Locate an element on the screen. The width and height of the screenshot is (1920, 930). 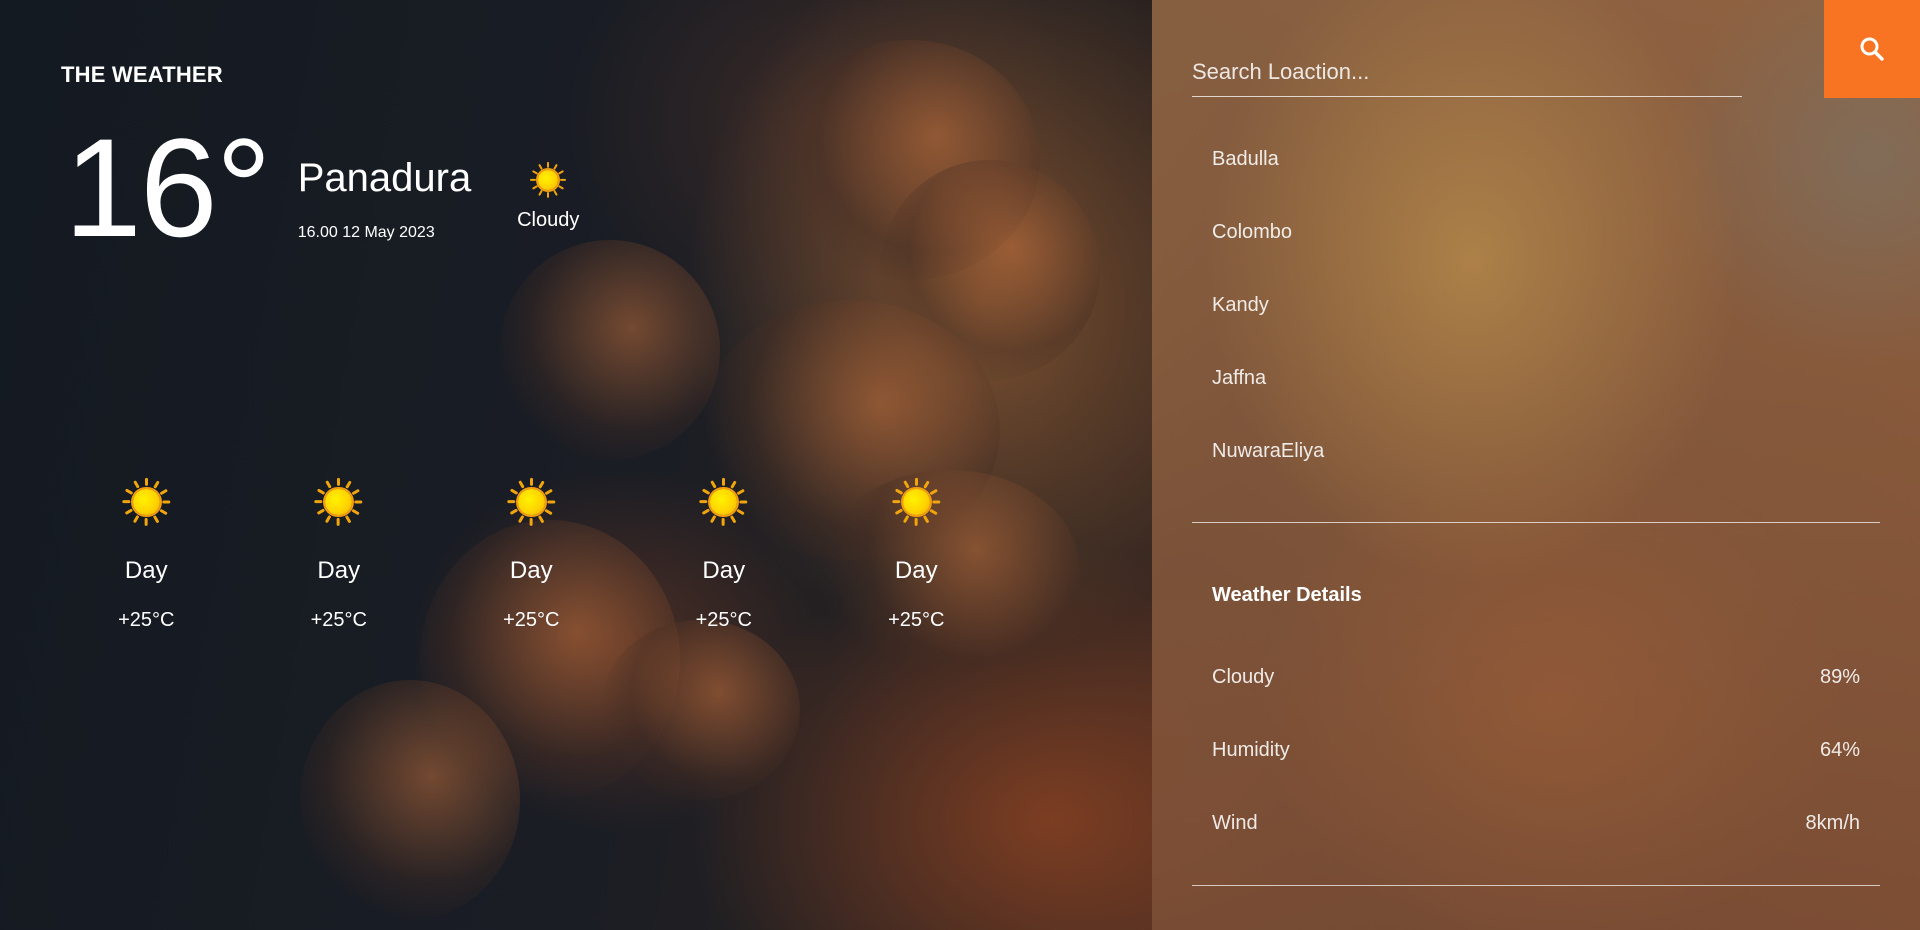
current-datetime: 16.00 12 May 2023 is located at coordinates (366, 232).